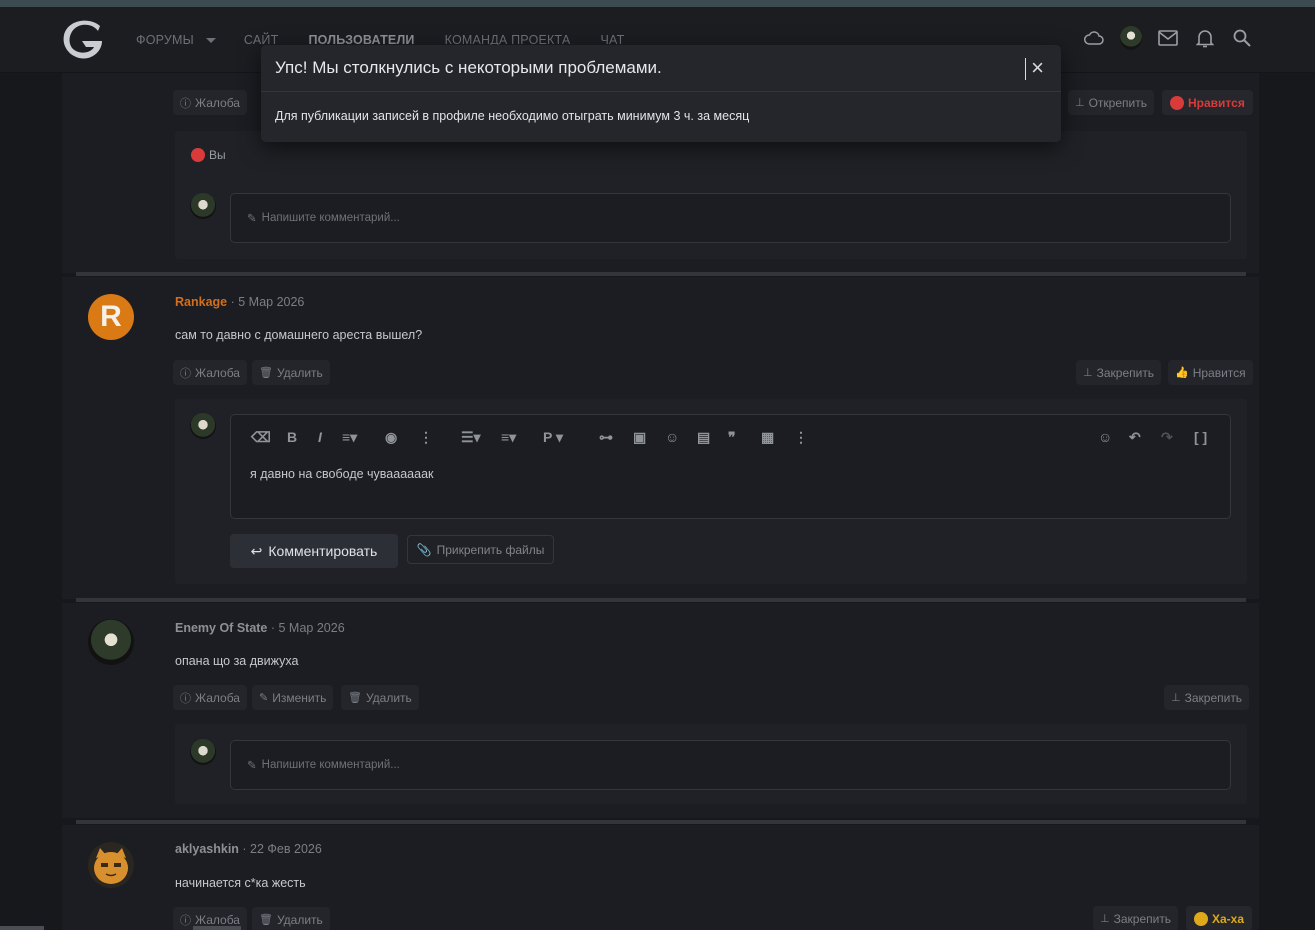 This screenshot has height=930, width=1315. What do you see at coordinates (767, 437) in the screenshot?
I see `table-icon: ▦` at bounding box center [767, 437].